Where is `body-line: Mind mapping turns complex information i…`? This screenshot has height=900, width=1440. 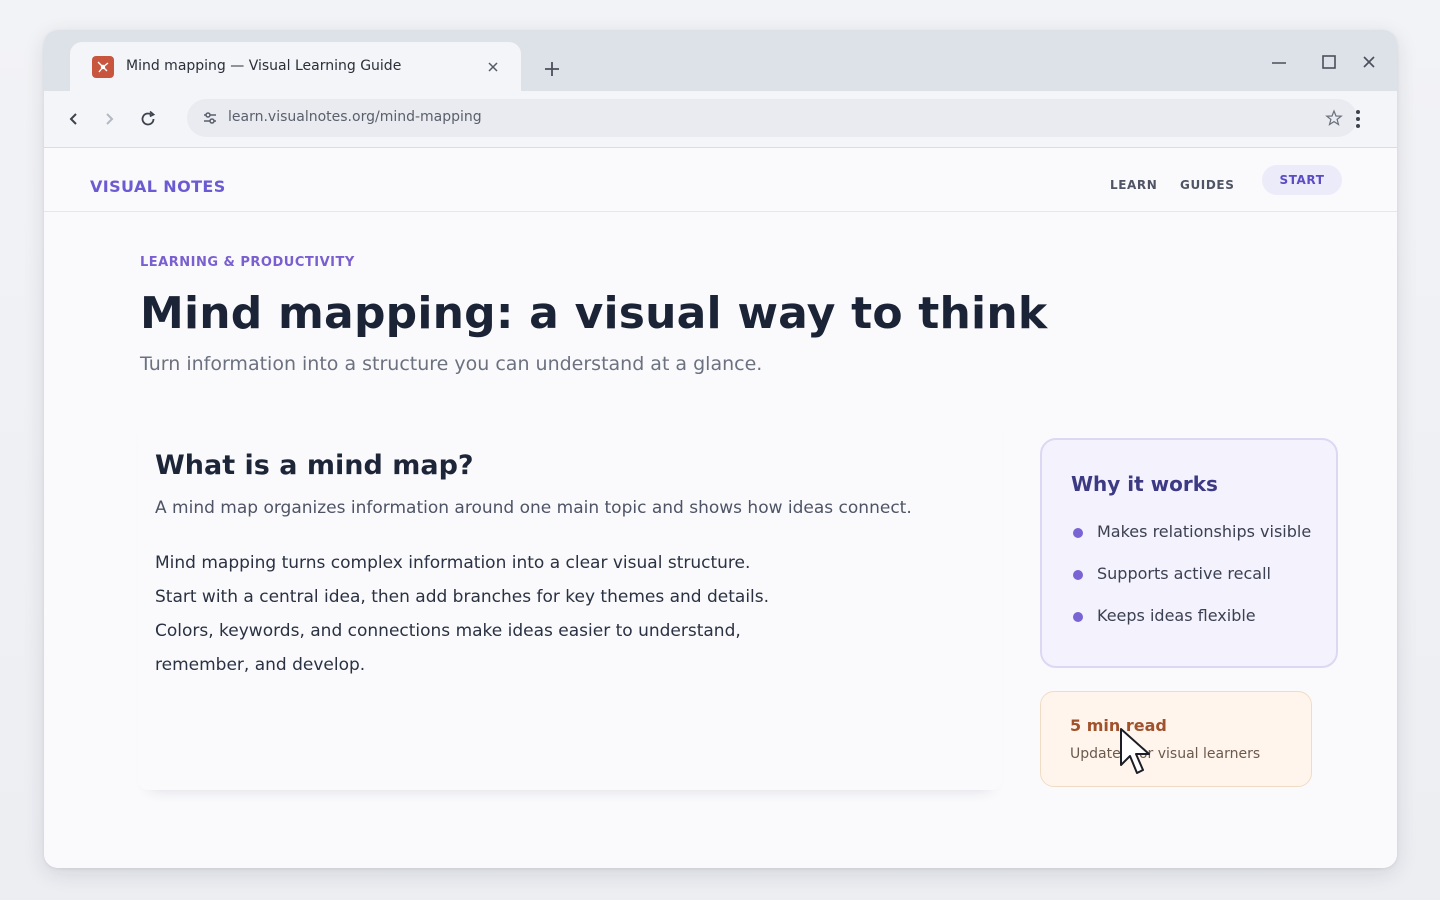
body-line: Mind mapping turns complex information i… is located at coordinates (453, 563).